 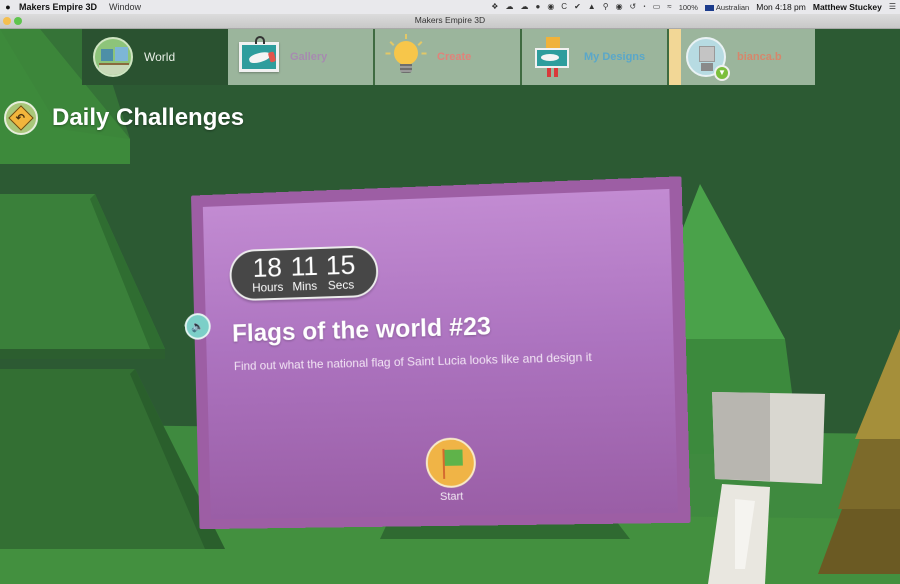 I want to click on tab-create-label: Create, so click(x=454, y=57).